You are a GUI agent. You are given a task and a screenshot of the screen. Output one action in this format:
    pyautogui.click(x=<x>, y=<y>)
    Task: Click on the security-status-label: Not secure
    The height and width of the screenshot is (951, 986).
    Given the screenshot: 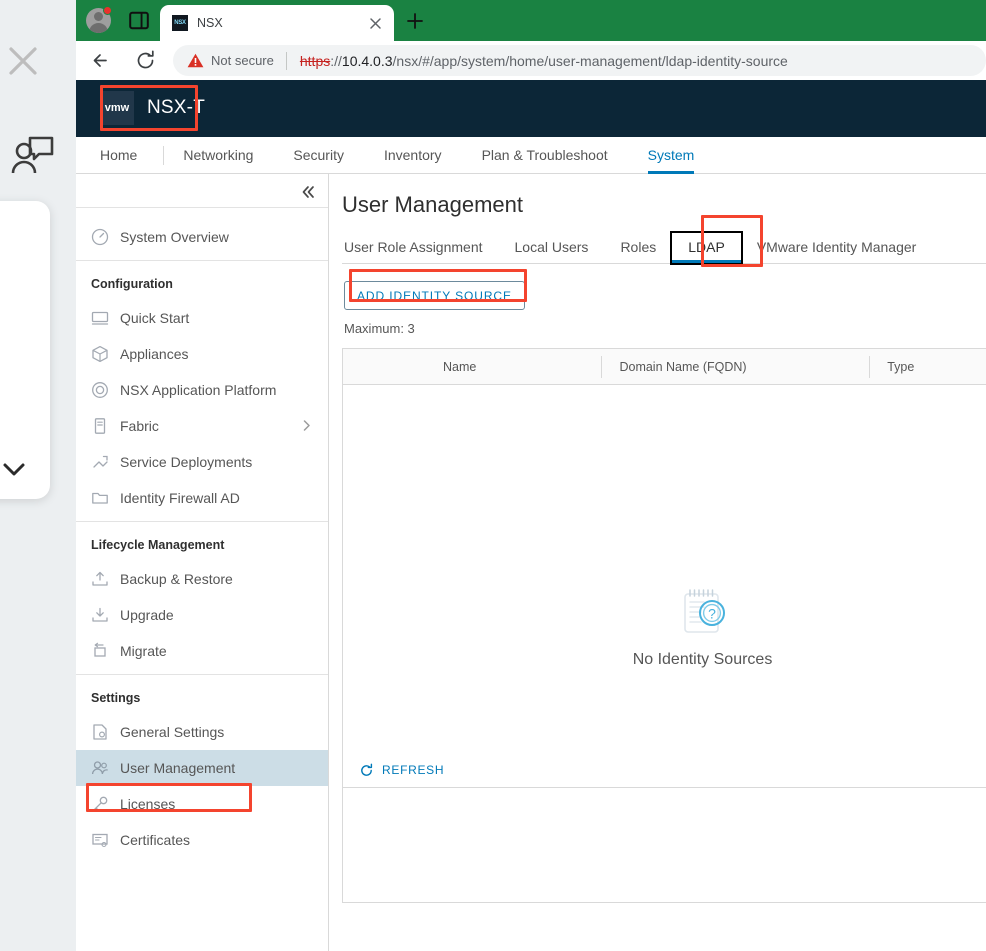 What is the action you would take?
    pyautogui.click(x=242, y=60)
    